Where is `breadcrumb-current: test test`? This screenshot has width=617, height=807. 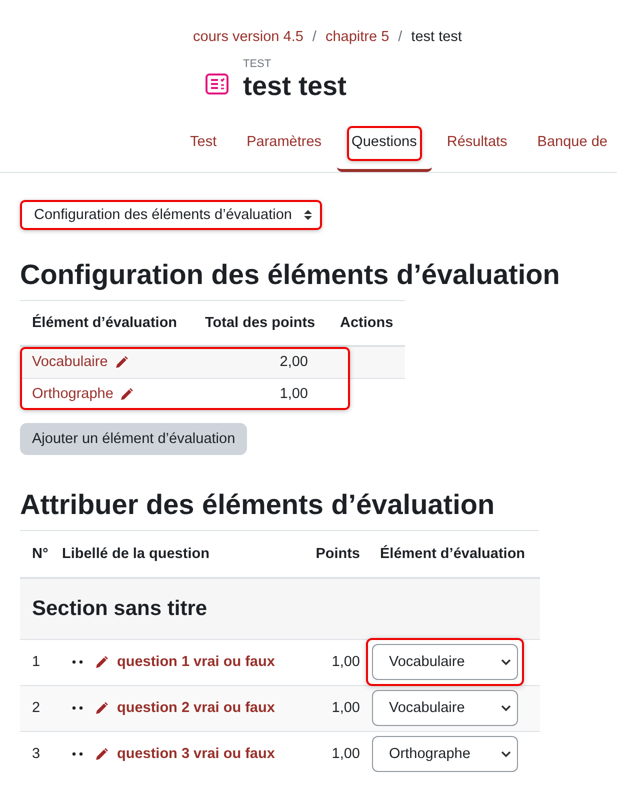 breadcrumb-current: test test is located at coordinates (436, 37).